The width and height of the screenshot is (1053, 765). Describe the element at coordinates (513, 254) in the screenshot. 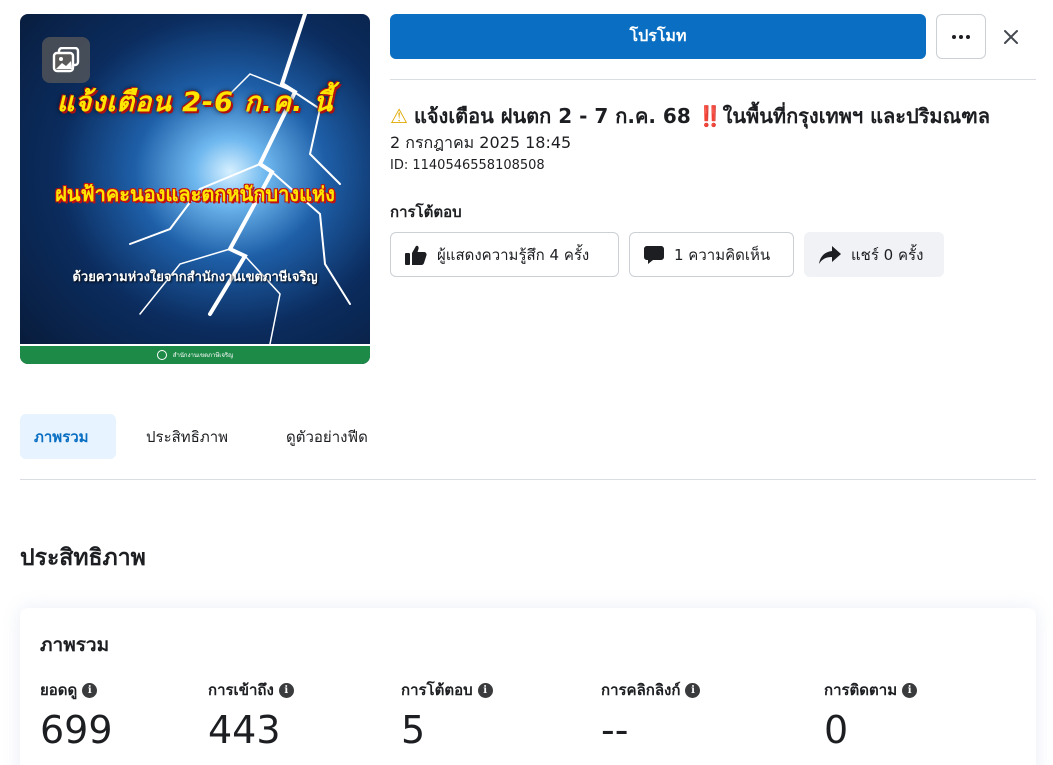

I see `reactions-label: ผู้แสดงความรู้สึก 4 ครั้ง` at that location.